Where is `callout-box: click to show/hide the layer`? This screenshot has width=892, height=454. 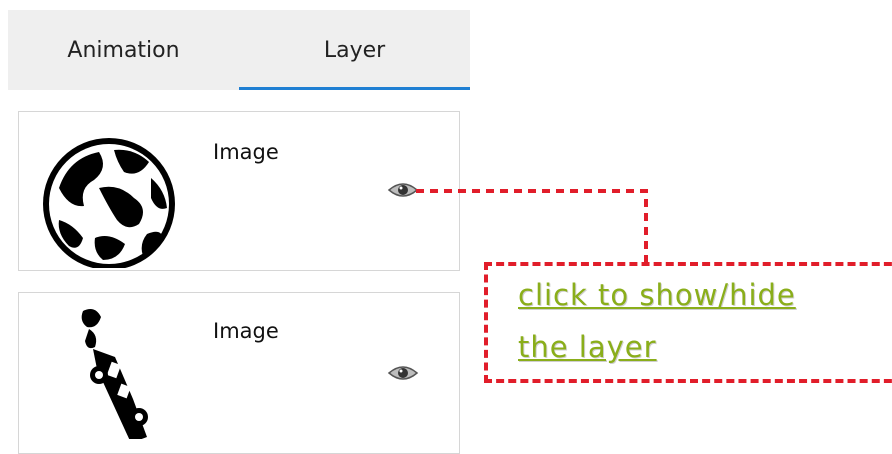 callout-box: click to show/hide the layer is located at coordinates (688, 322).